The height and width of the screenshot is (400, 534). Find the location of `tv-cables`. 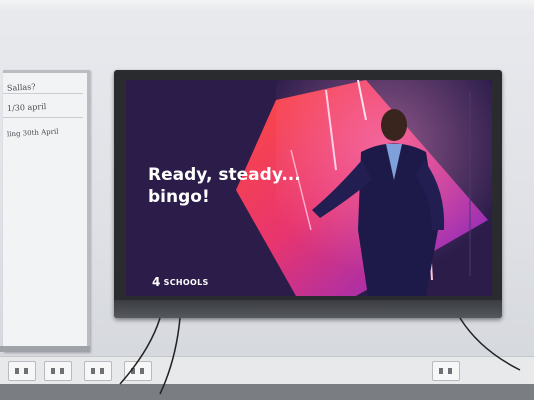

tv-cables is located at coordinates (320, 356).